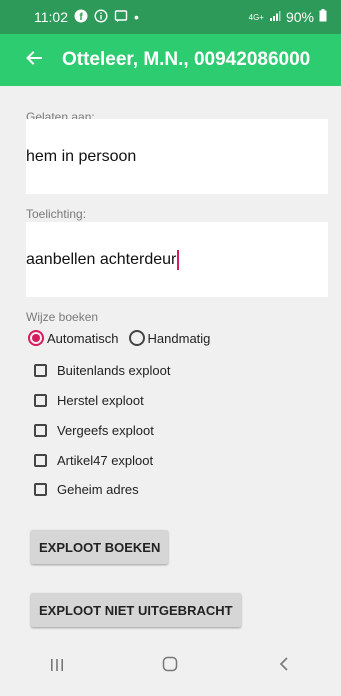 The height and width of the screenshot is (696, 341). I want to click on message-icon, so click(121, 17).